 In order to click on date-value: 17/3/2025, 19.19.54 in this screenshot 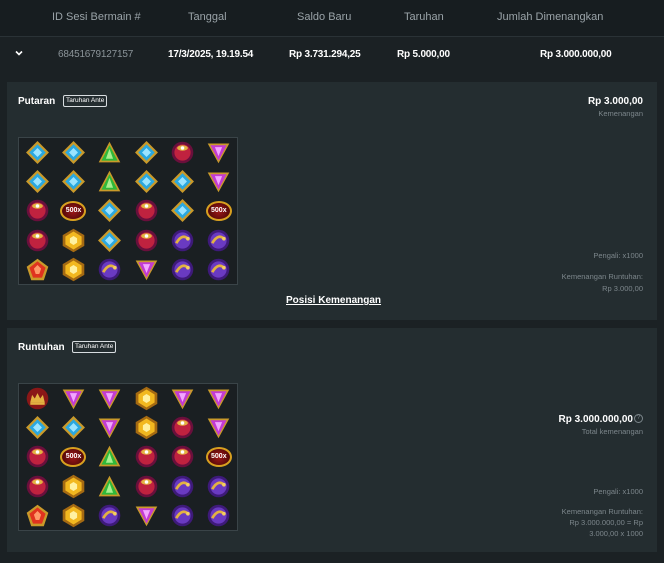, I will do `click(211, 54)`.